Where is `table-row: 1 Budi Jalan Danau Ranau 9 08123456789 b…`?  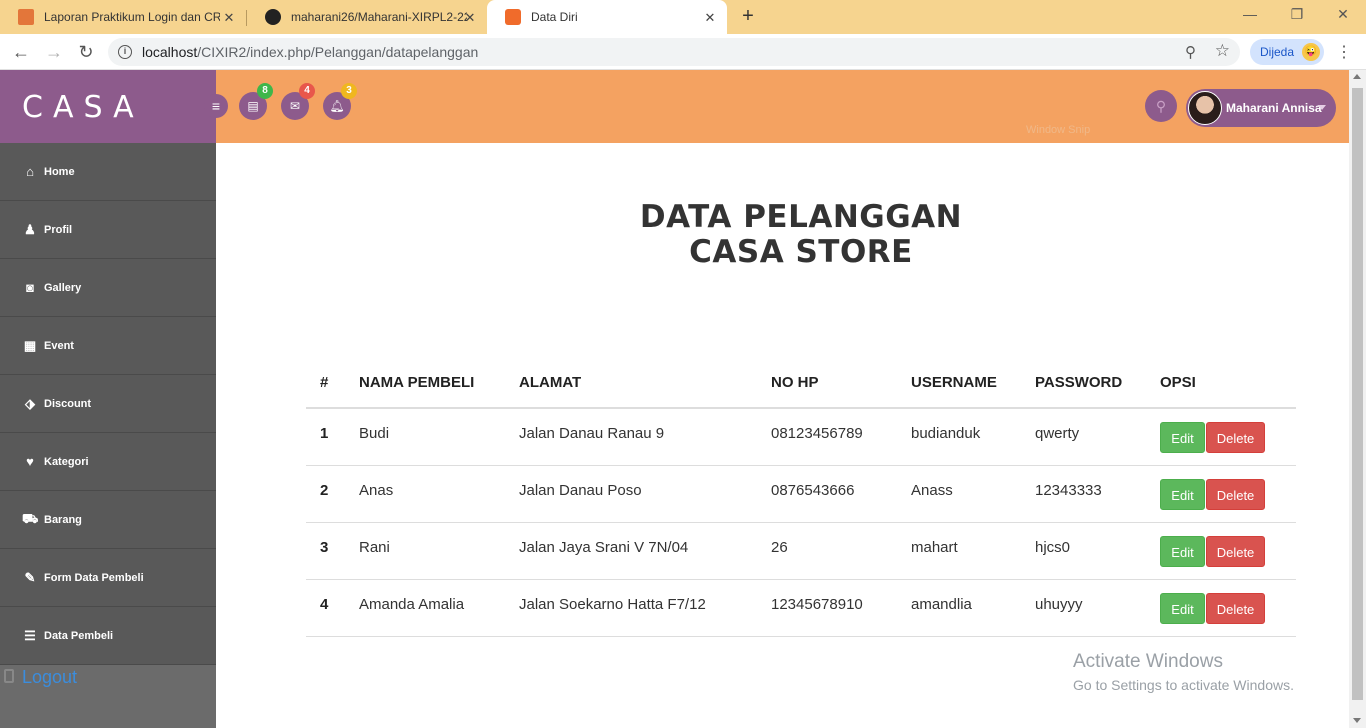
table-row: 1 Budi Jalan Danau Ranau 9 08123456789 b… is located at coordinates (801, 437).